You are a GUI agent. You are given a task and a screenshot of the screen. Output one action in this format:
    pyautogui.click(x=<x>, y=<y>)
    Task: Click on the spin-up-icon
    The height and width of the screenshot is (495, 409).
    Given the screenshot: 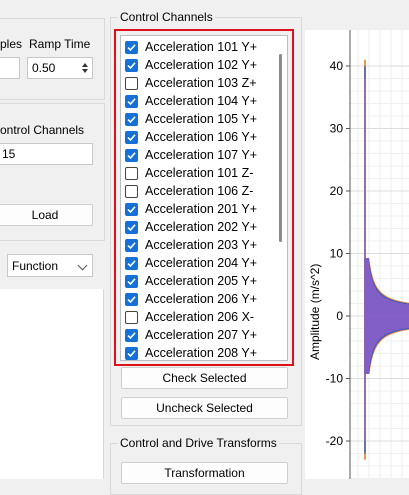 What is the action you would take?
    pyautogui.click(x=84, y=65)
    